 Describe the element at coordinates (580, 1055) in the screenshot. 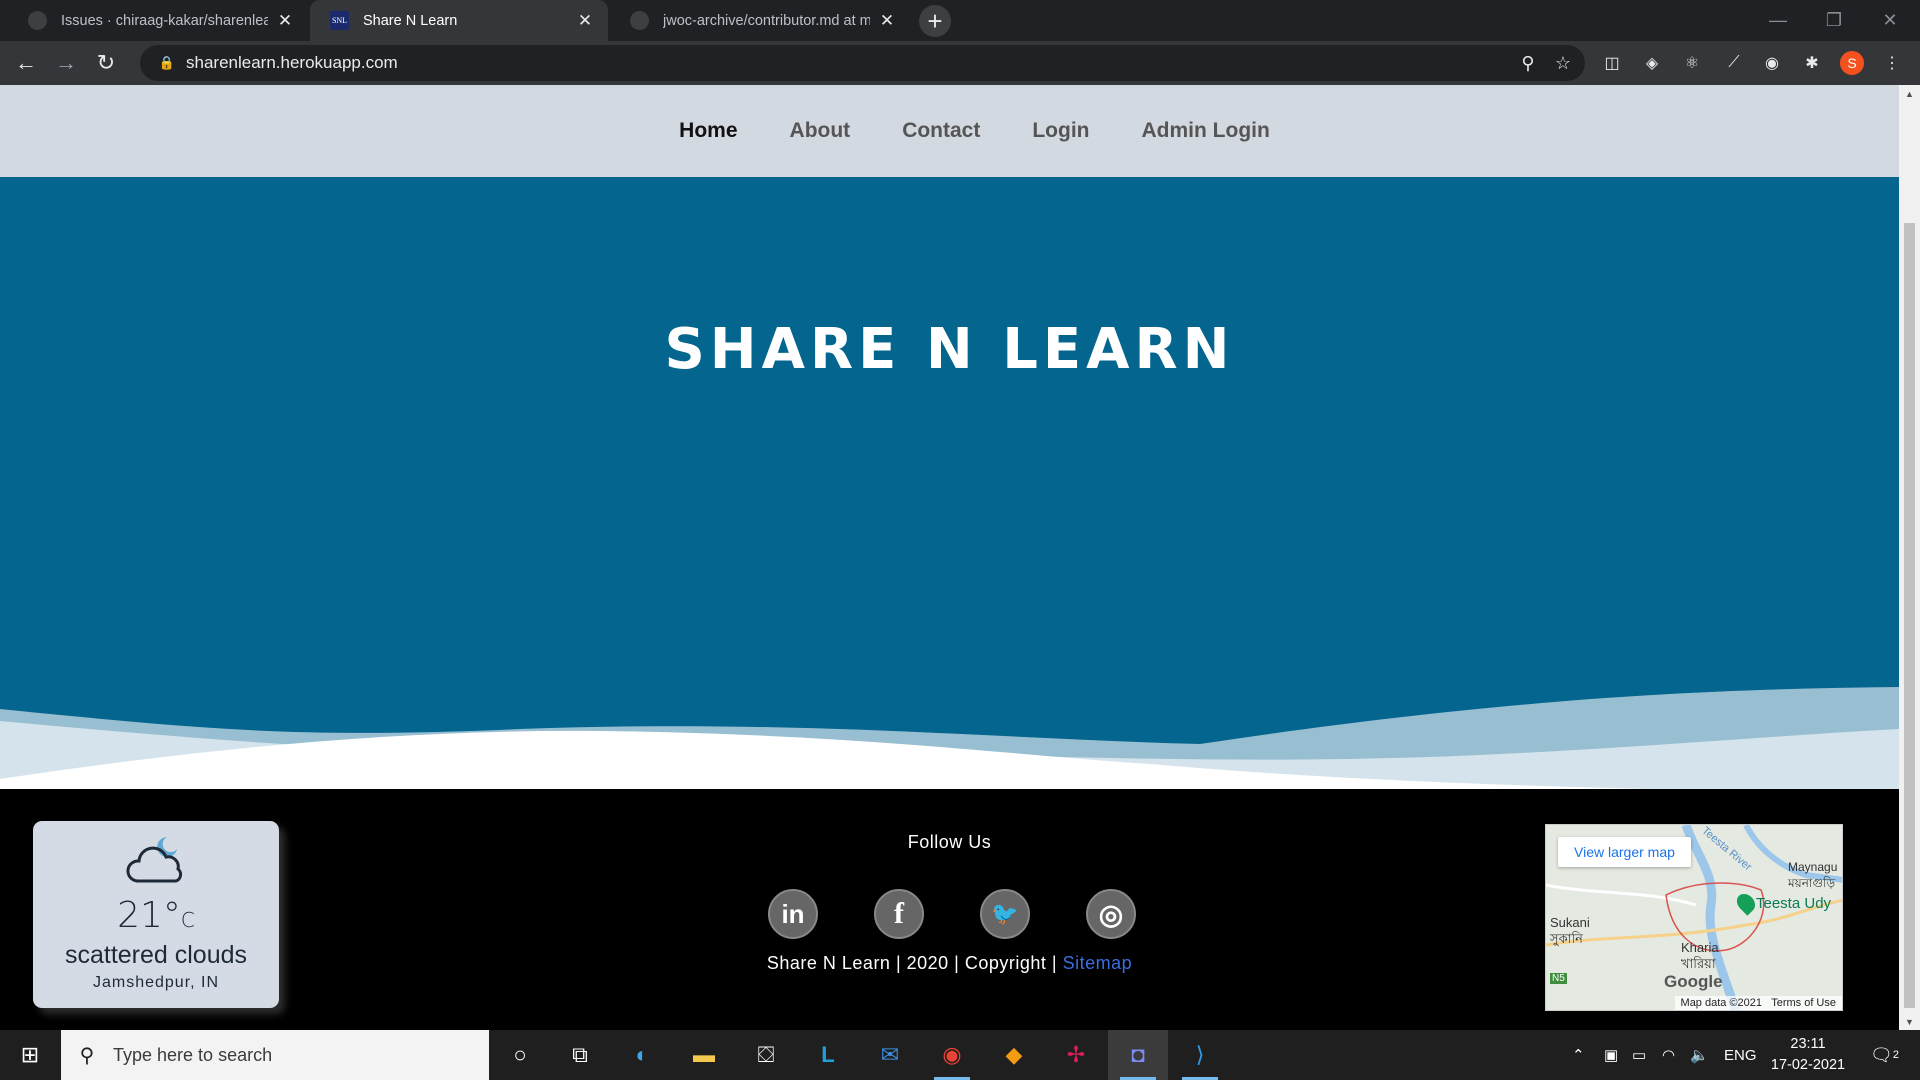

I see `task-view-icon: ⧉` at that location.